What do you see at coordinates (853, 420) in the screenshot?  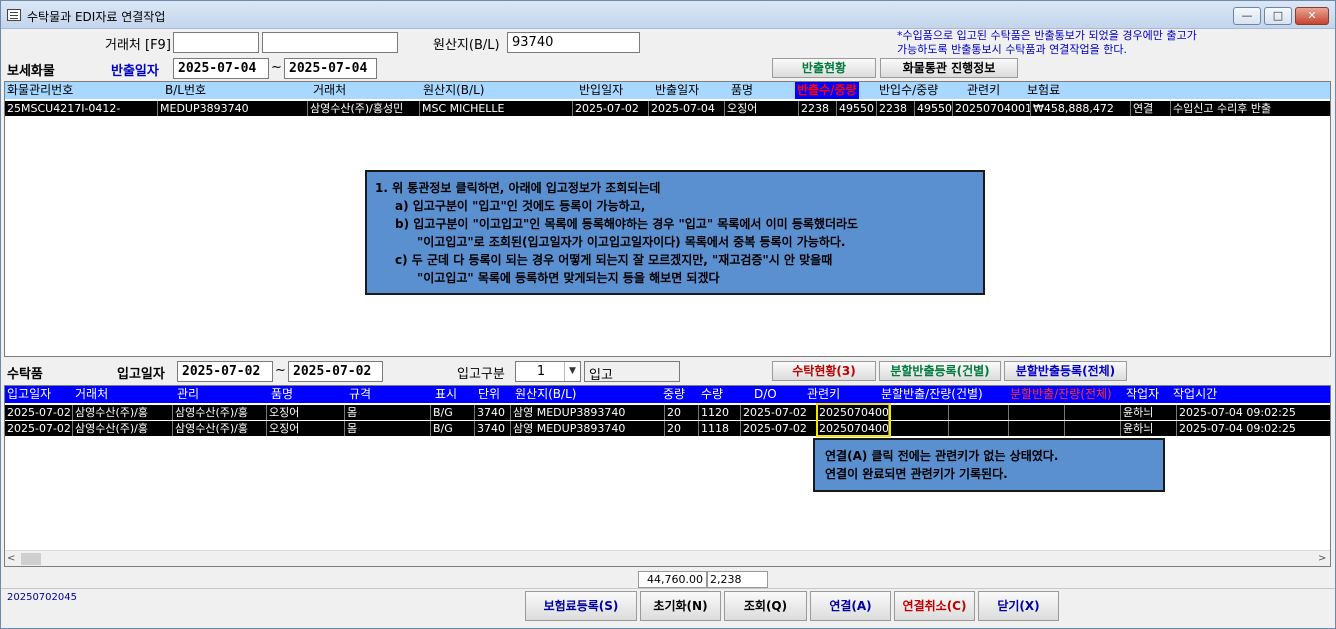 I see `related-key-highlight` at bounding box center [853, 420].